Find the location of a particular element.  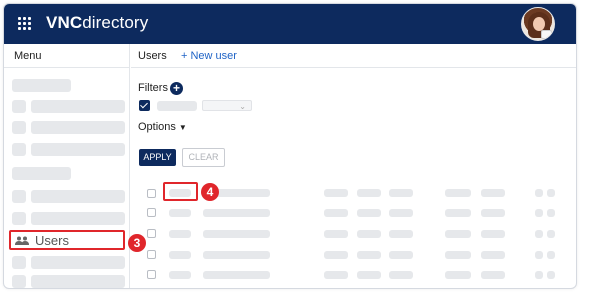

sidebar-section-placeholder is located at coordinates (41, 173).